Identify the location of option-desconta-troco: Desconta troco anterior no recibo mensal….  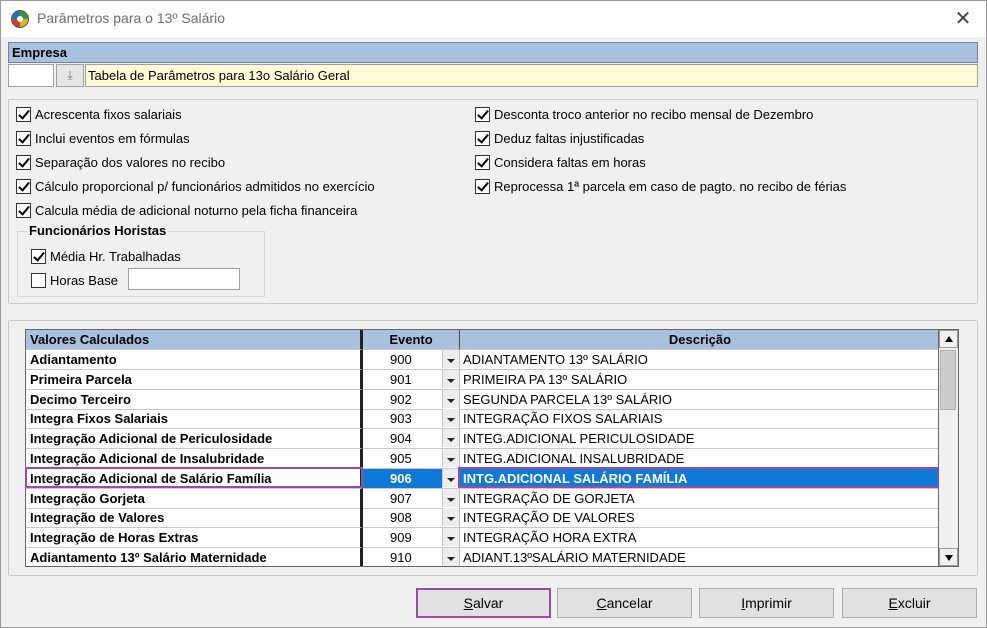
(644, 114).